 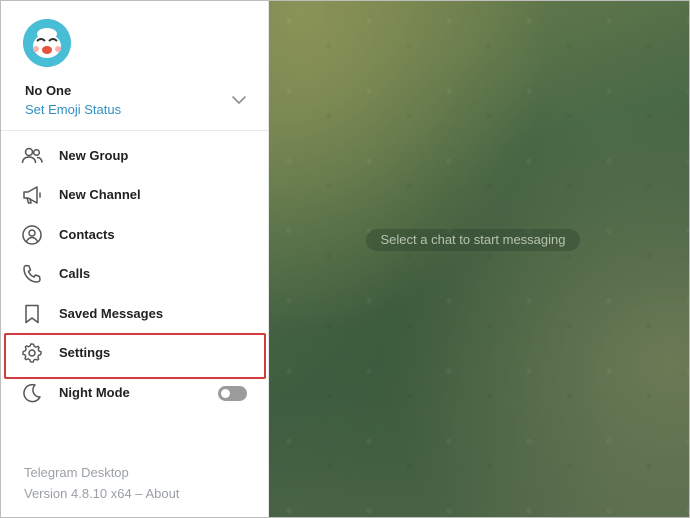 What do you see at coordinates (32, 195) in the screenshot?
I see `megaphone-icon` at bounding box center [32, 195].